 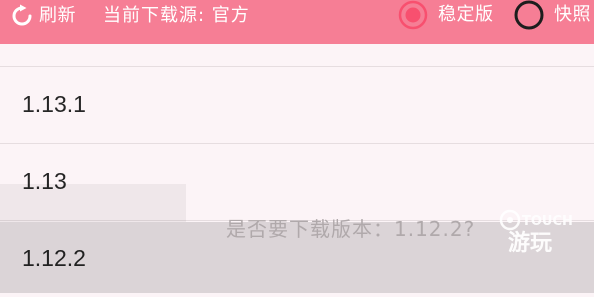 I want to click on radio-selected-icon, so click(x=413, y=15).